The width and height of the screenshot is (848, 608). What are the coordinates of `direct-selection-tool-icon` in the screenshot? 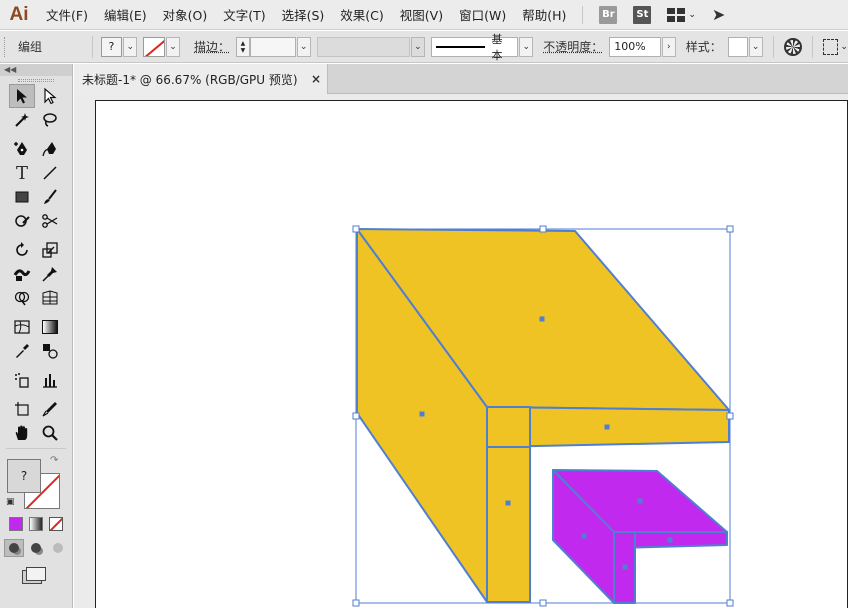 It's located at (50, 96).